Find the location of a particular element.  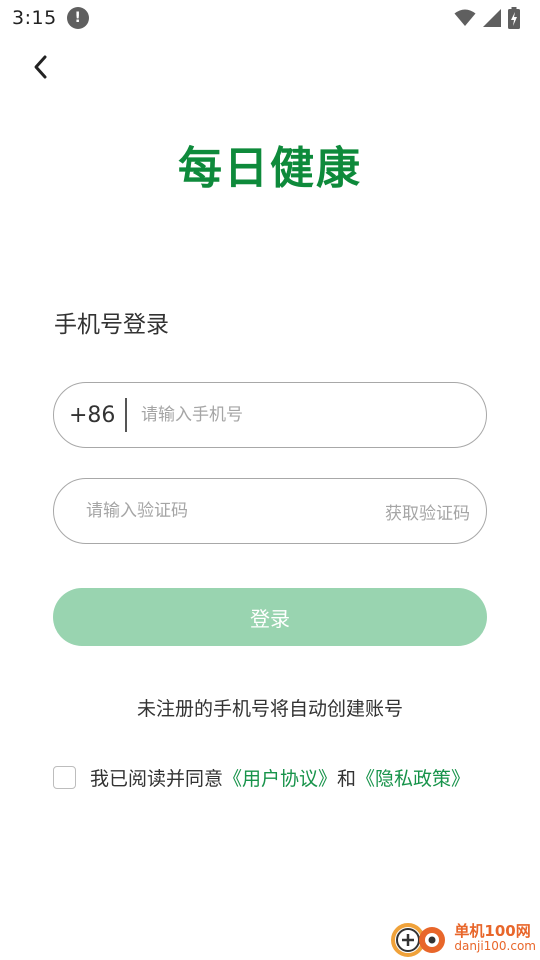

watermark: 单机100网 danji100.com is located at coordinates (462, 938).